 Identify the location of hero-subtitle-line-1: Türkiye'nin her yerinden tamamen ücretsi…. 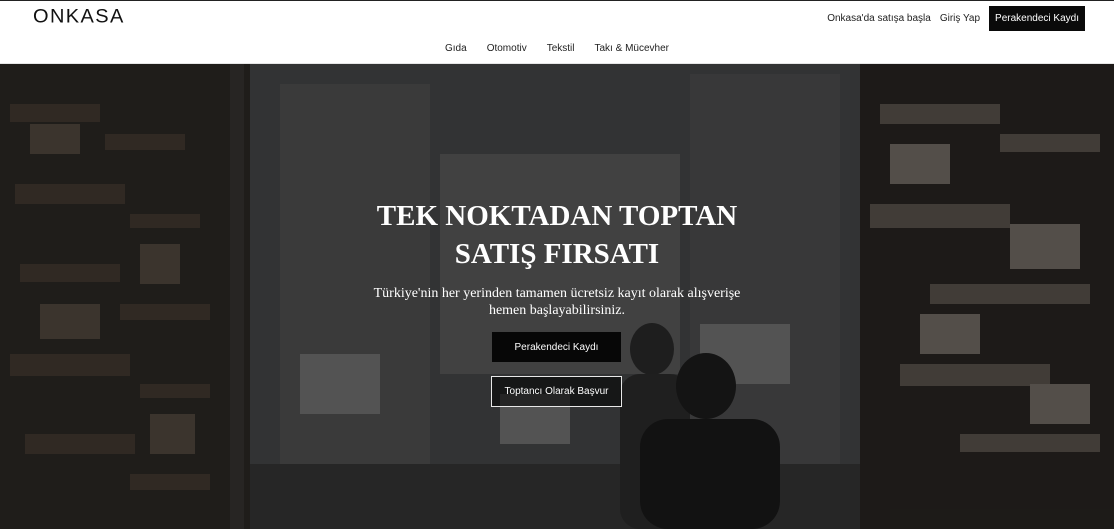
(557, 293).